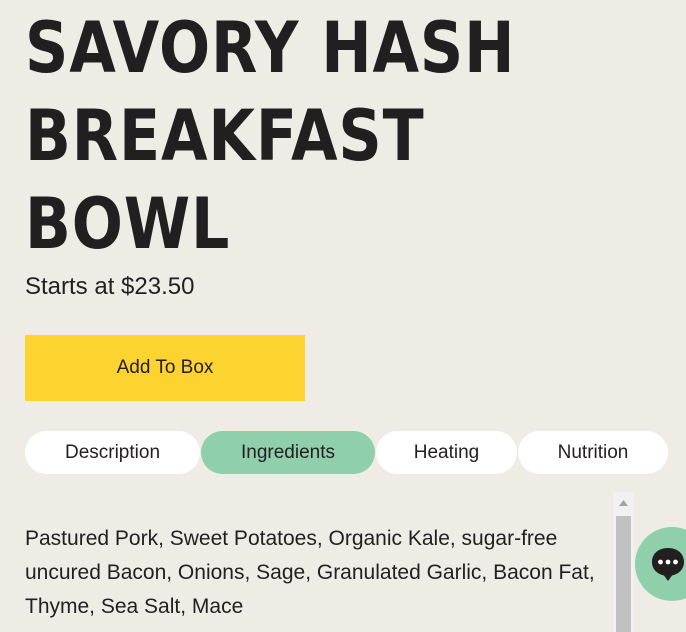  What do you see at coordinates (623, 574) in the screenshot?
I see `scroll-thumb` at bounding box center [623, 574].